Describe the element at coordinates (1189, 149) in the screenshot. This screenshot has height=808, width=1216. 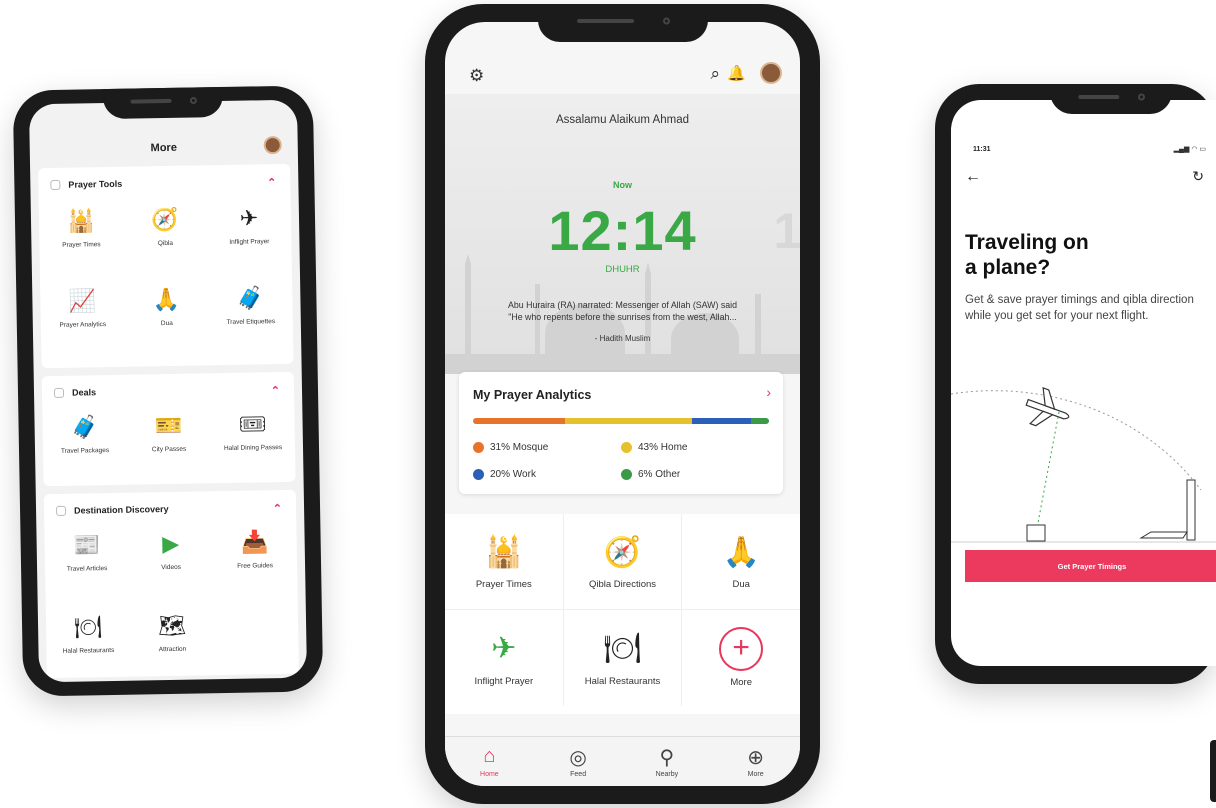
I see `signal-battery-icon: ▂▄▆ ◠ ▭` at that location.